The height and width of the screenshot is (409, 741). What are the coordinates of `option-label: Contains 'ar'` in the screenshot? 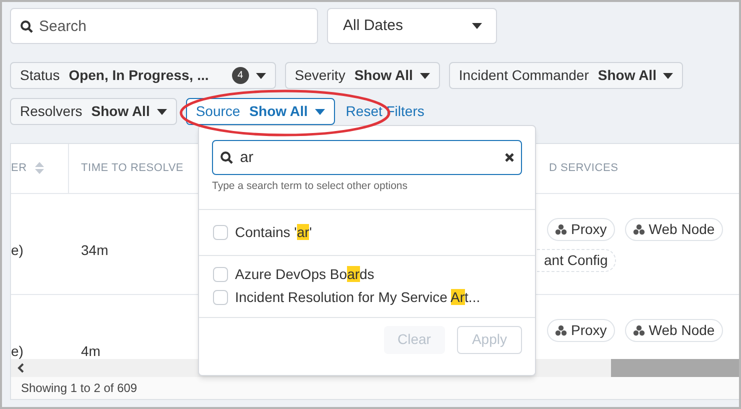 It's located at (273, 232).